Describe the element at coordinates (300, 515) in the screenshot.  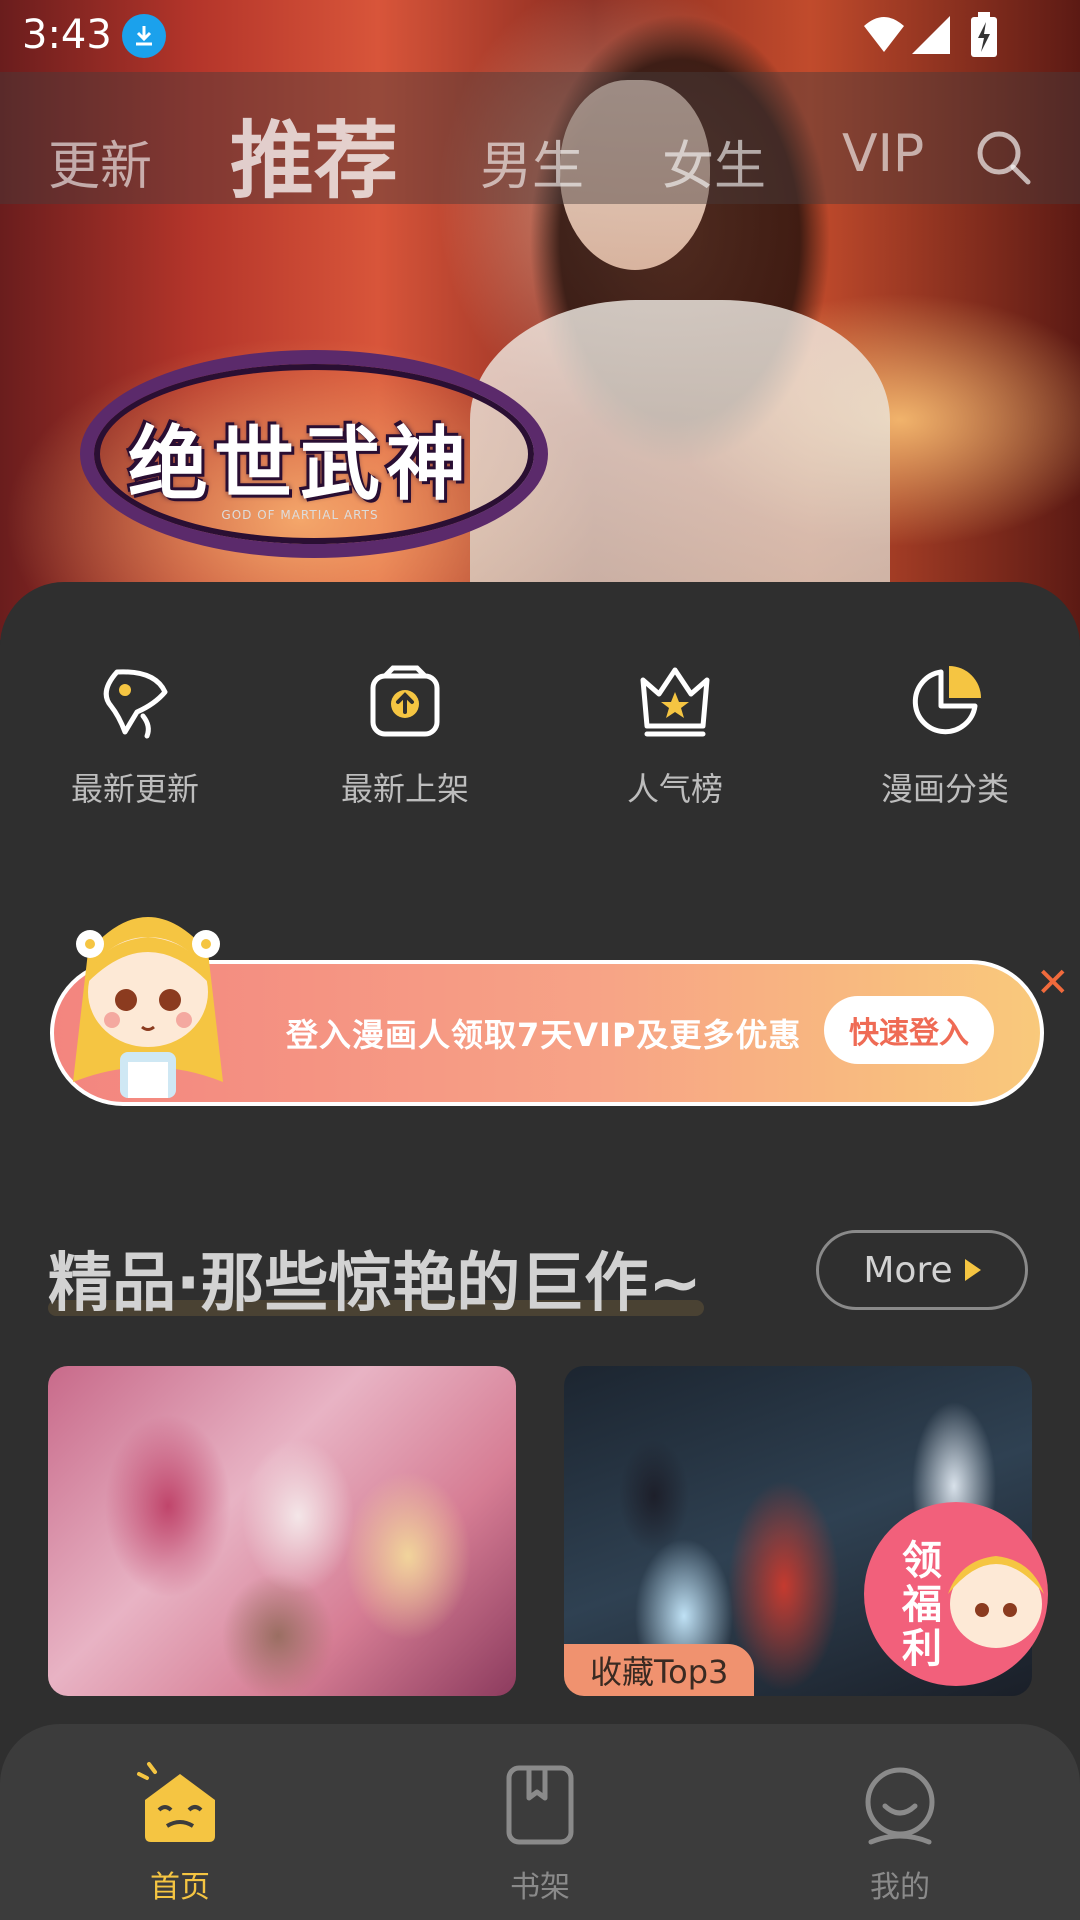
I see `banner-logo-subtitle: GOD OF MARTIAL ARTS` at that location.